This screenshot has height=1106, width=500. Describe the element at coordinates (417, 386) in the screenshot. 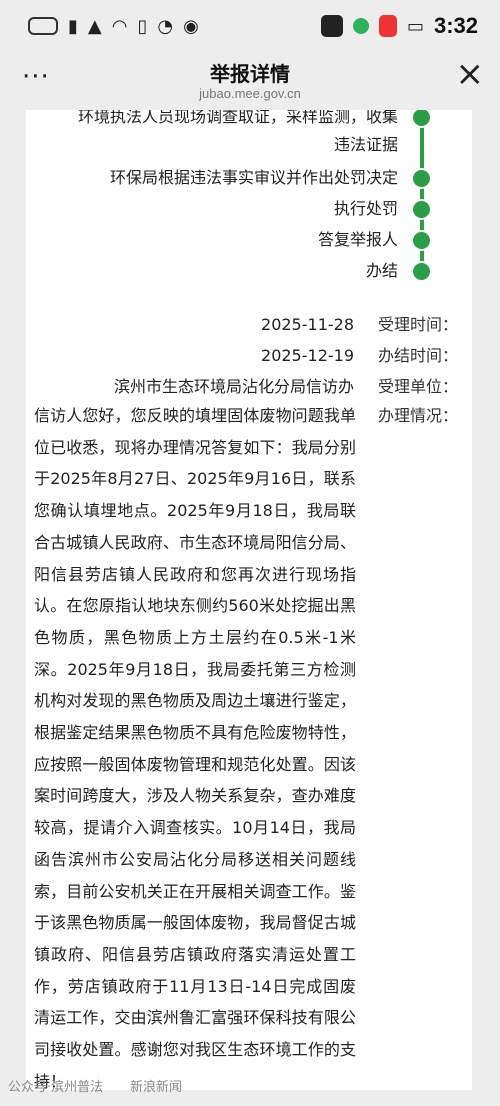

I see `unit-label: 受理单位：` at that location.